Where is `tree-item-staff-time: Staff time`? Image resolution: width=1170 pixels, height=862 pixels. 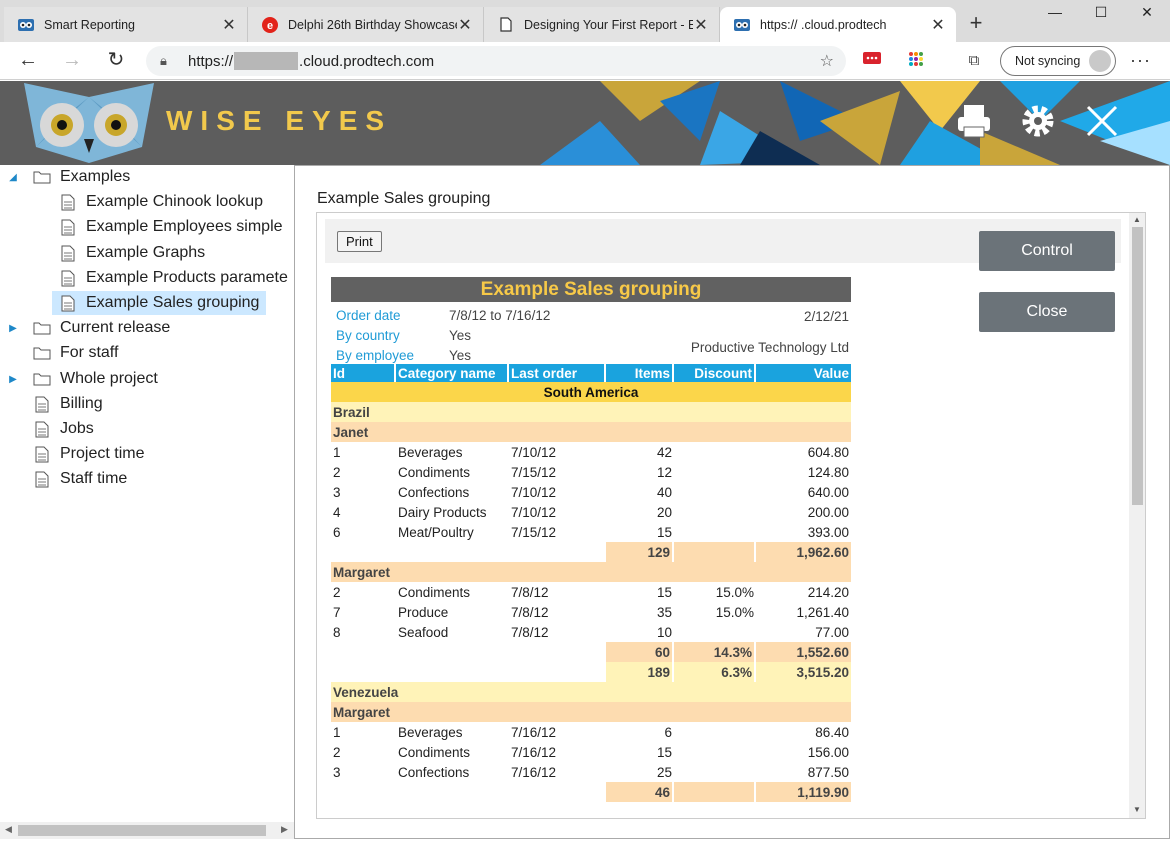
tree-item-staff-time: Staff time is located at coordinates (79, 479).